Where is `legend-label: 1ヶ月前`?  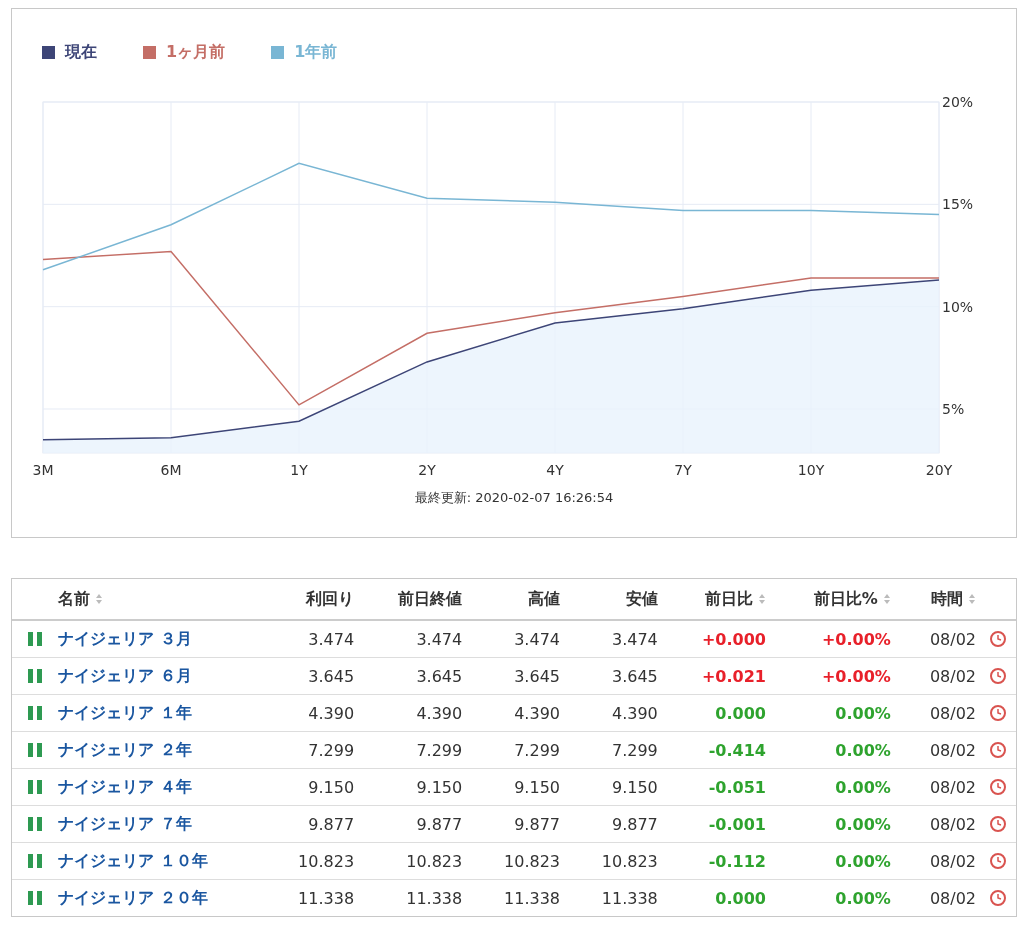 legend-label: 1ヶ月前 is located at coordinates (196, 52).